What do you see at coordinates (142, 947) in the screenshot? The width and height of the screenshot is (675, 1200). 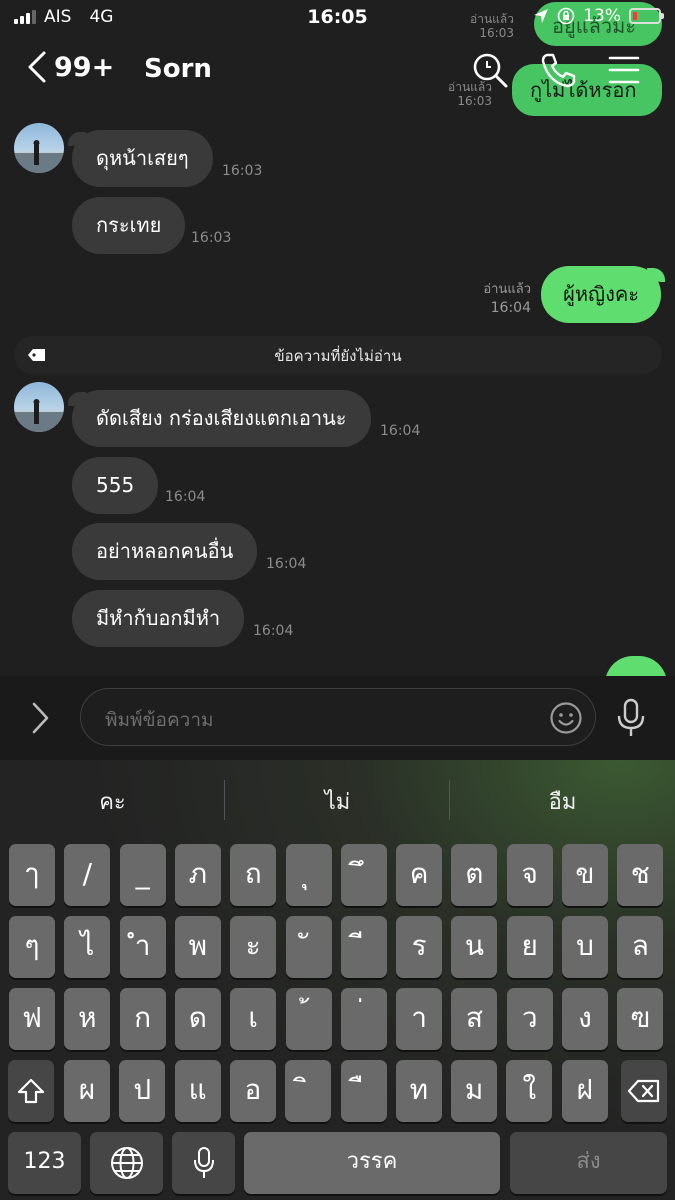 I see `key: ำ` at bounding box center [142, 947].